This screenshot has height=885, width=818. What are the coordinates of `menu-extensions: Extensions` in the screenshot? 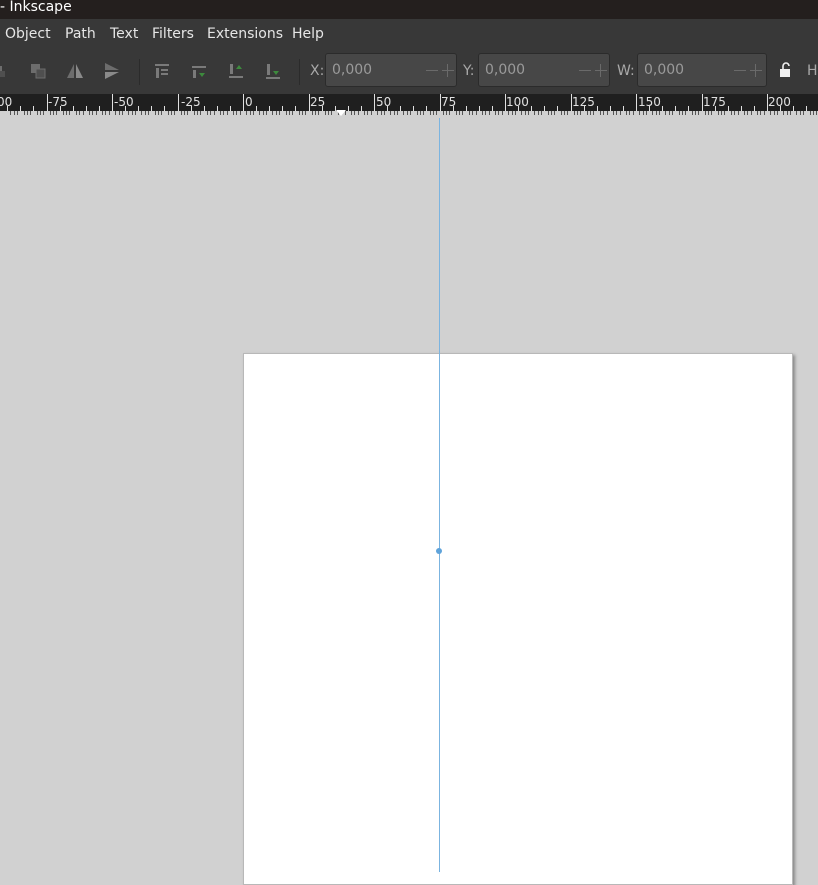 It's located at (245, 34).